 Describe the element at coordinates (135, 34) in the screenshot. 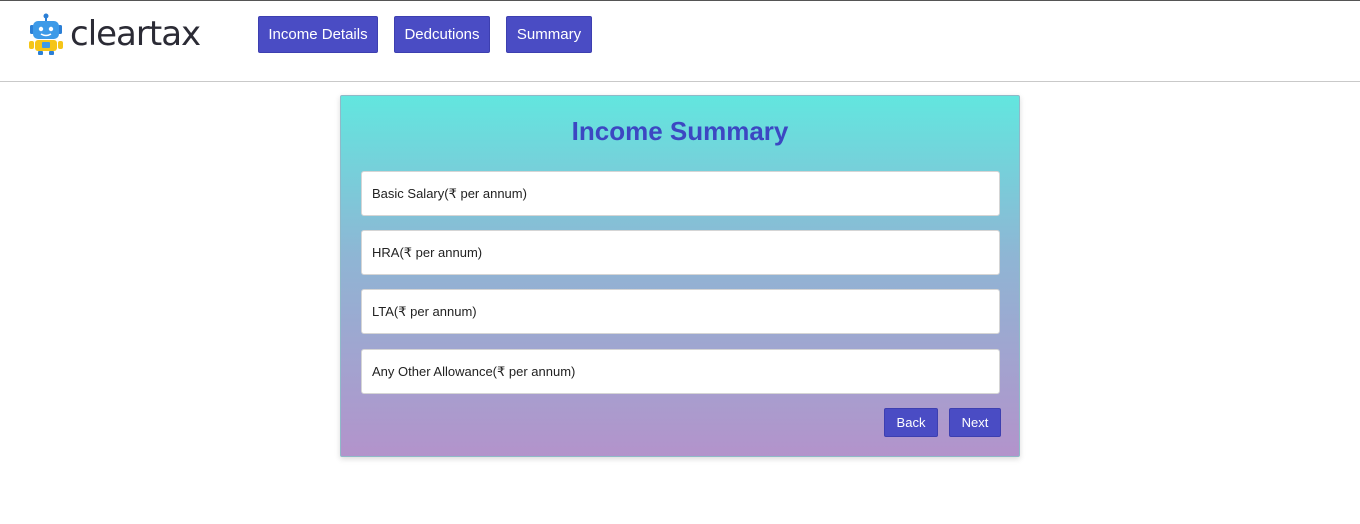

I see `brand-name: cleartax` at that location.